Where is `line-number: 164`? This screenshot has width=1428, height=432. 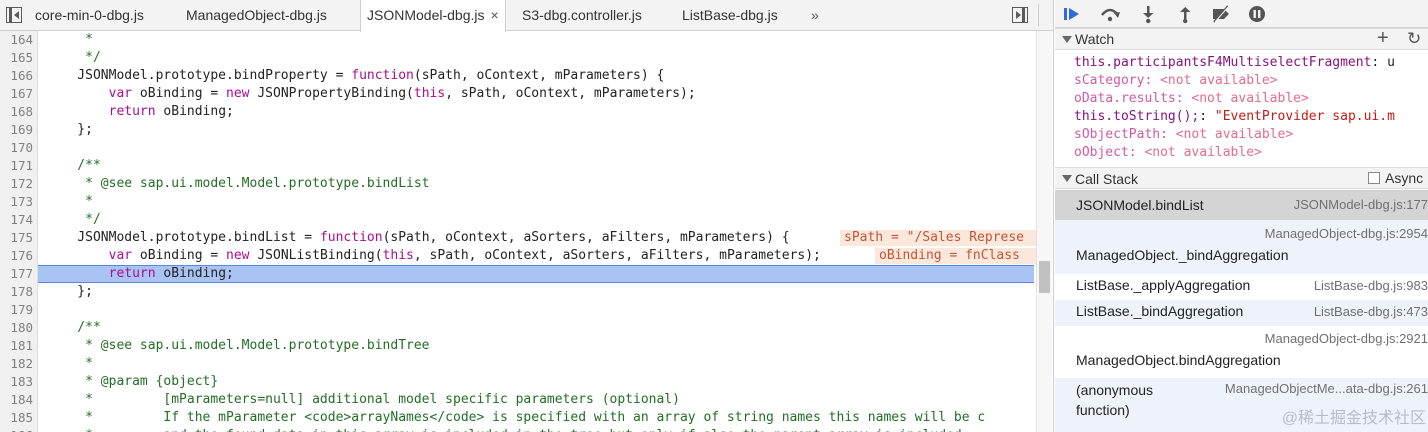
line-number: 164 is located at coordinates (19, 40).